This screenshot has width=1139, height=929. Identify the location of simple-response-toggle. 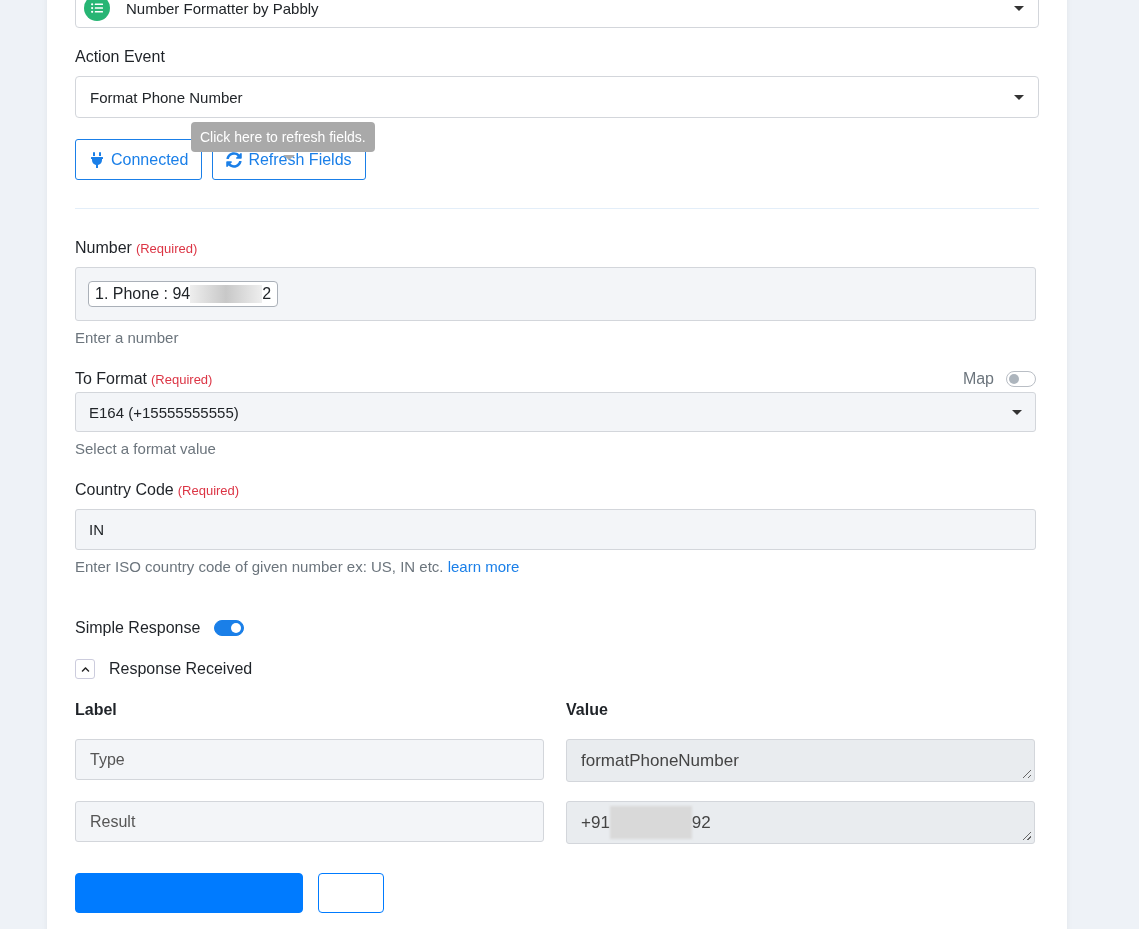
(229, 628).